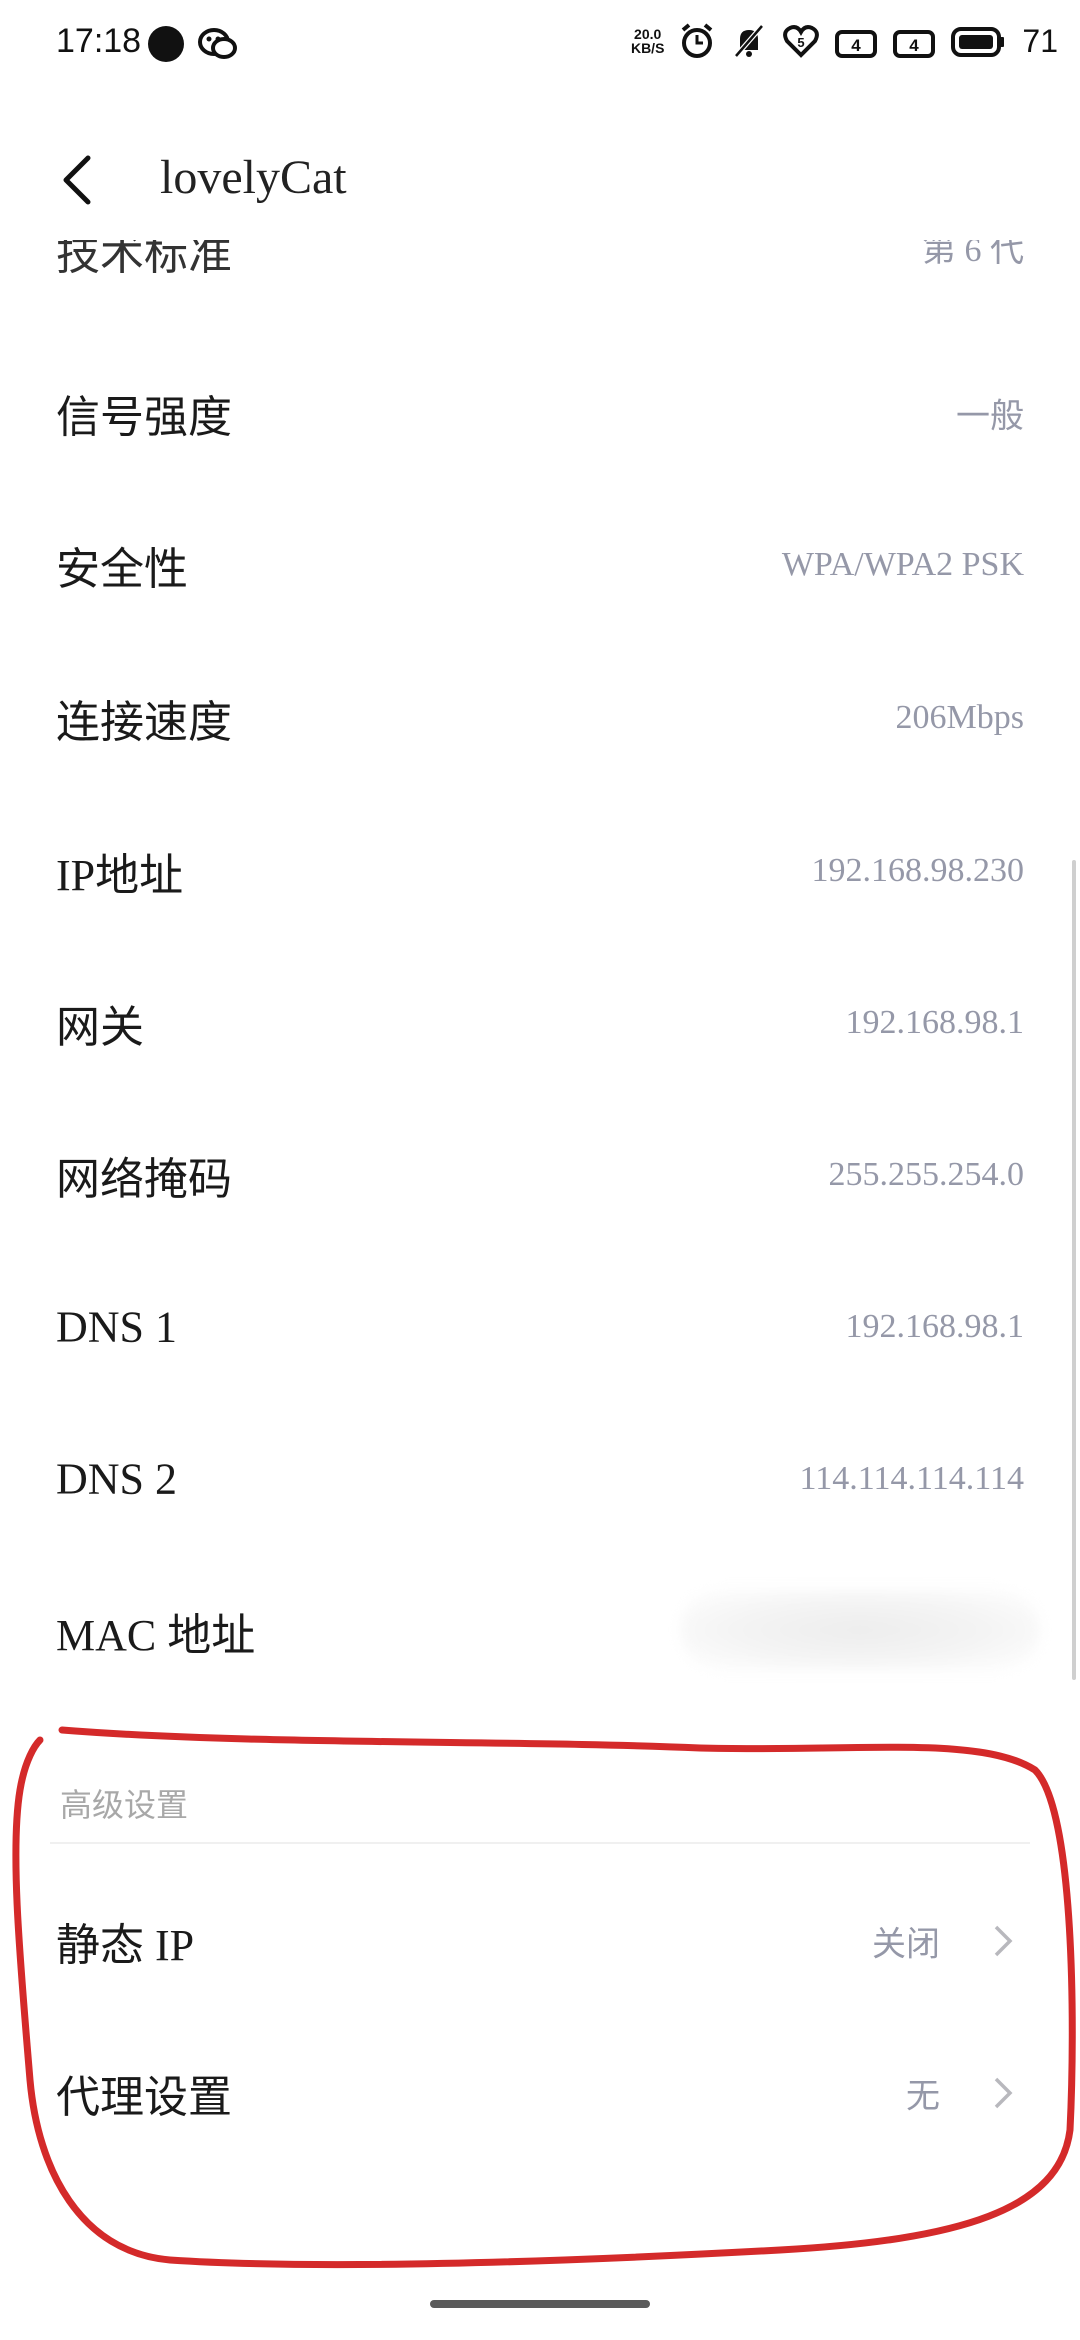 Image resolution: width=1080 pixels, height=2340 pixels. What do you see at coordinates (144, 722) in the screenshot?
I see `detail-label: 连接速度` at bounding box center [144, 722].